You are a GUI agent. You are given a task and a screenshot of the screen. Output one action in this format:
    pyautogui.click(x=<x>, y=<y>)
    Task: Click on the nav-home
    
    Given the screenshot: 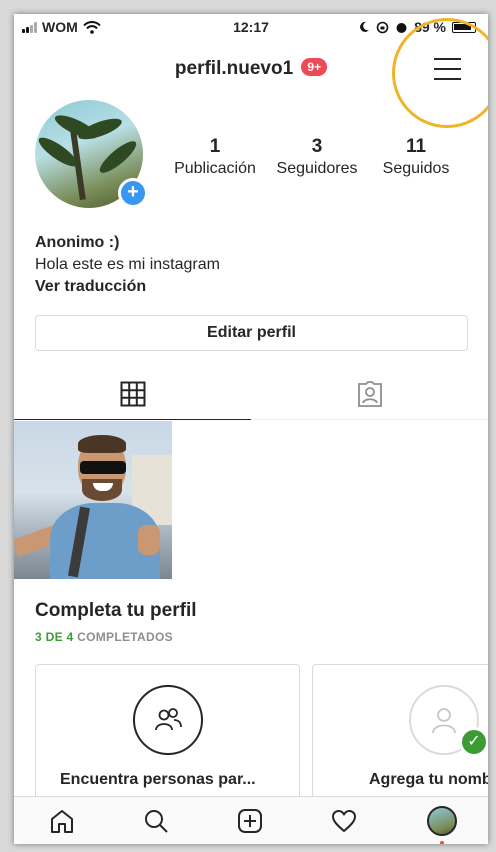 What is the action you would take?
    pyautogui.click(x=62, y=821)
    